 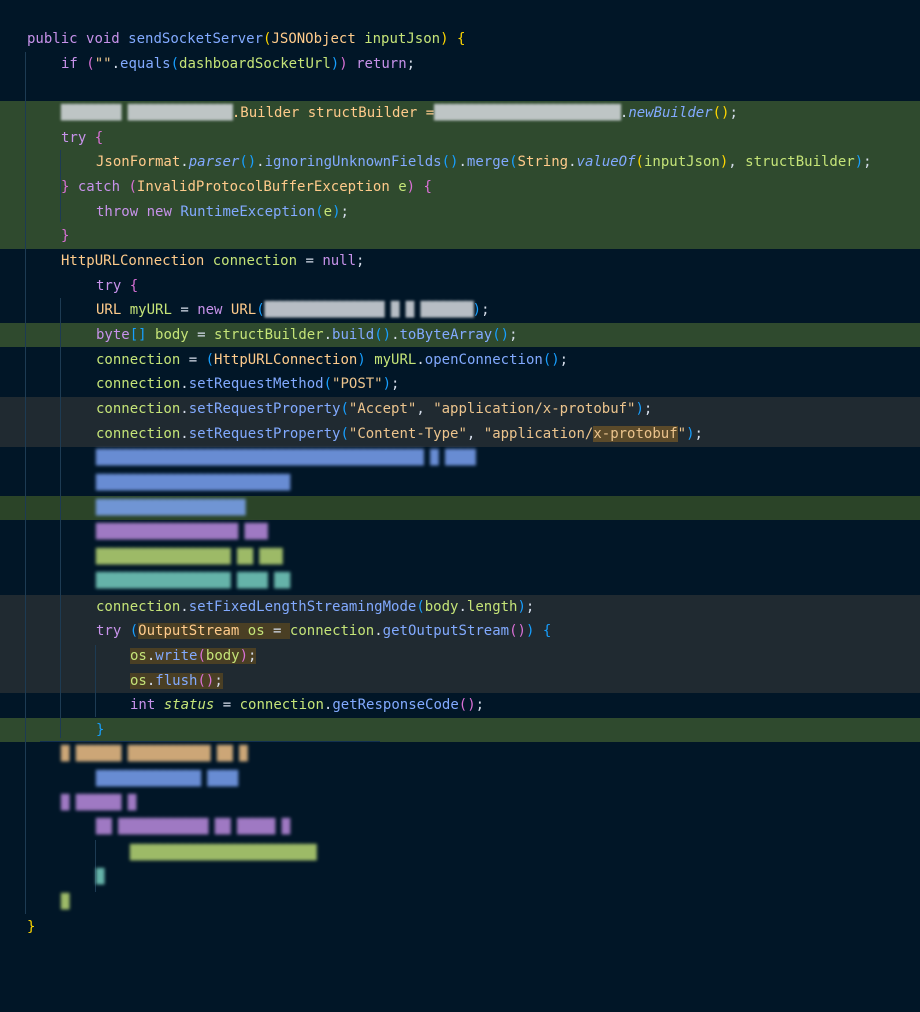 I want to click on redacted-text: █ ██████ ███████████ ██ █, so click(x=154, y=754).